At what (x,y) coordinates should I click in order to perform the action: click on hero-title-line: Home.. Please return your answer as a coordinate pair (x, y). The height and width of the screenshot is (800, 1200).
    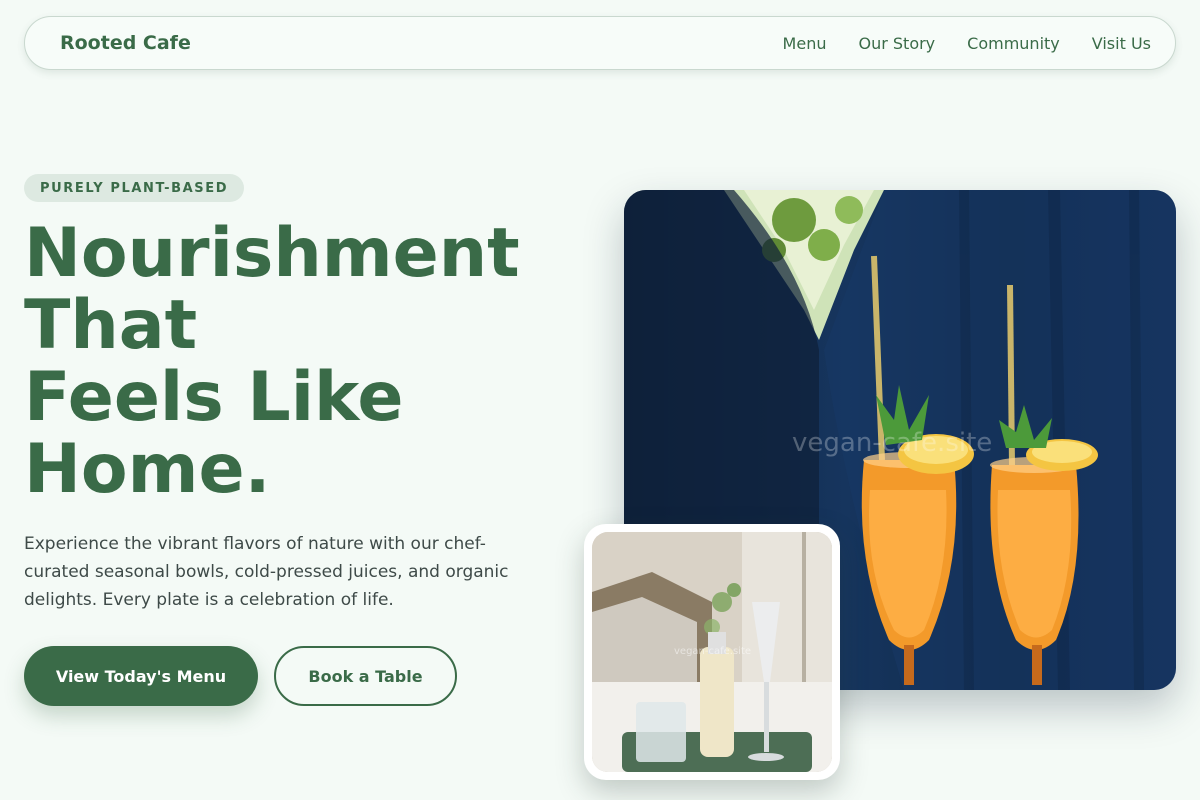
    Looking at the image, I should click on (147, 469).